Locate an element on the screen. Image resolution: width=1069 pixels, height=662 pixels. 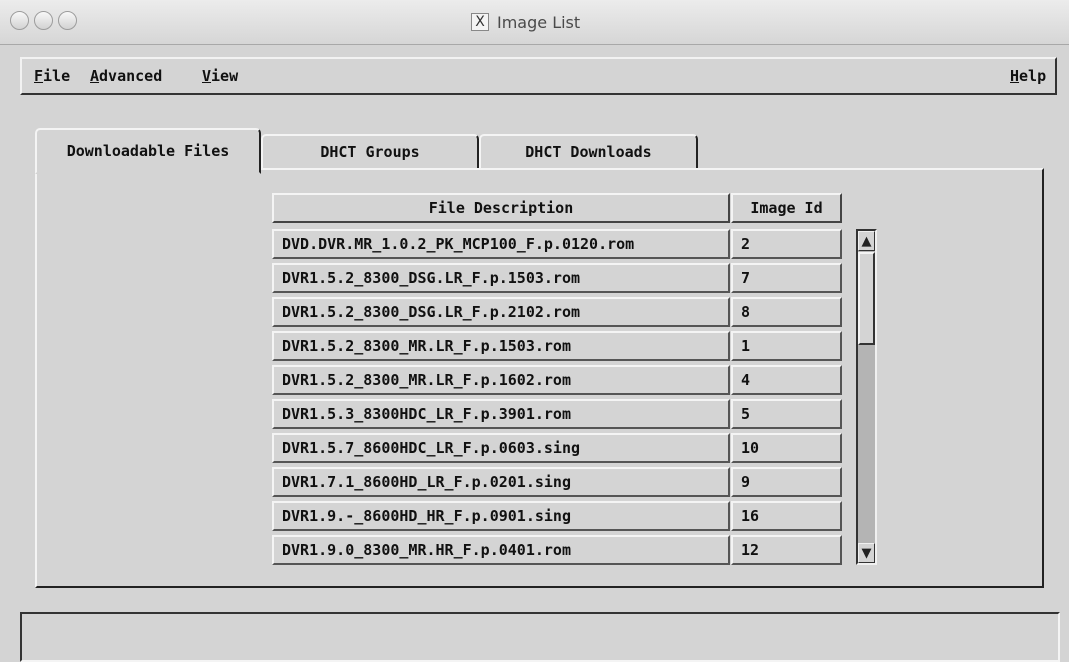
title-bar: X Image List is located at coordinates (534, 22).